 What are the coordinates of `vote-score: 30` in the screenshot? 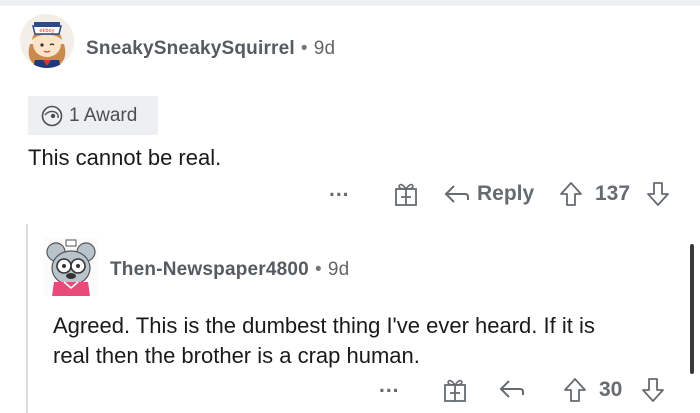 It's located at (610, 390).